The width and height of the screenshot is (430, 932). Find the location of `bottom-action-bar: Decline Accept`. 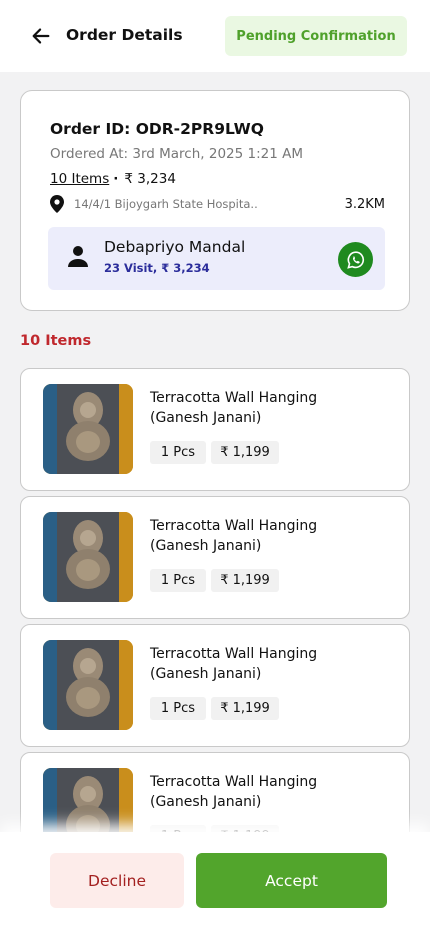

bottom-action-bar: Decline Accept is located at coordinates (215, 882).